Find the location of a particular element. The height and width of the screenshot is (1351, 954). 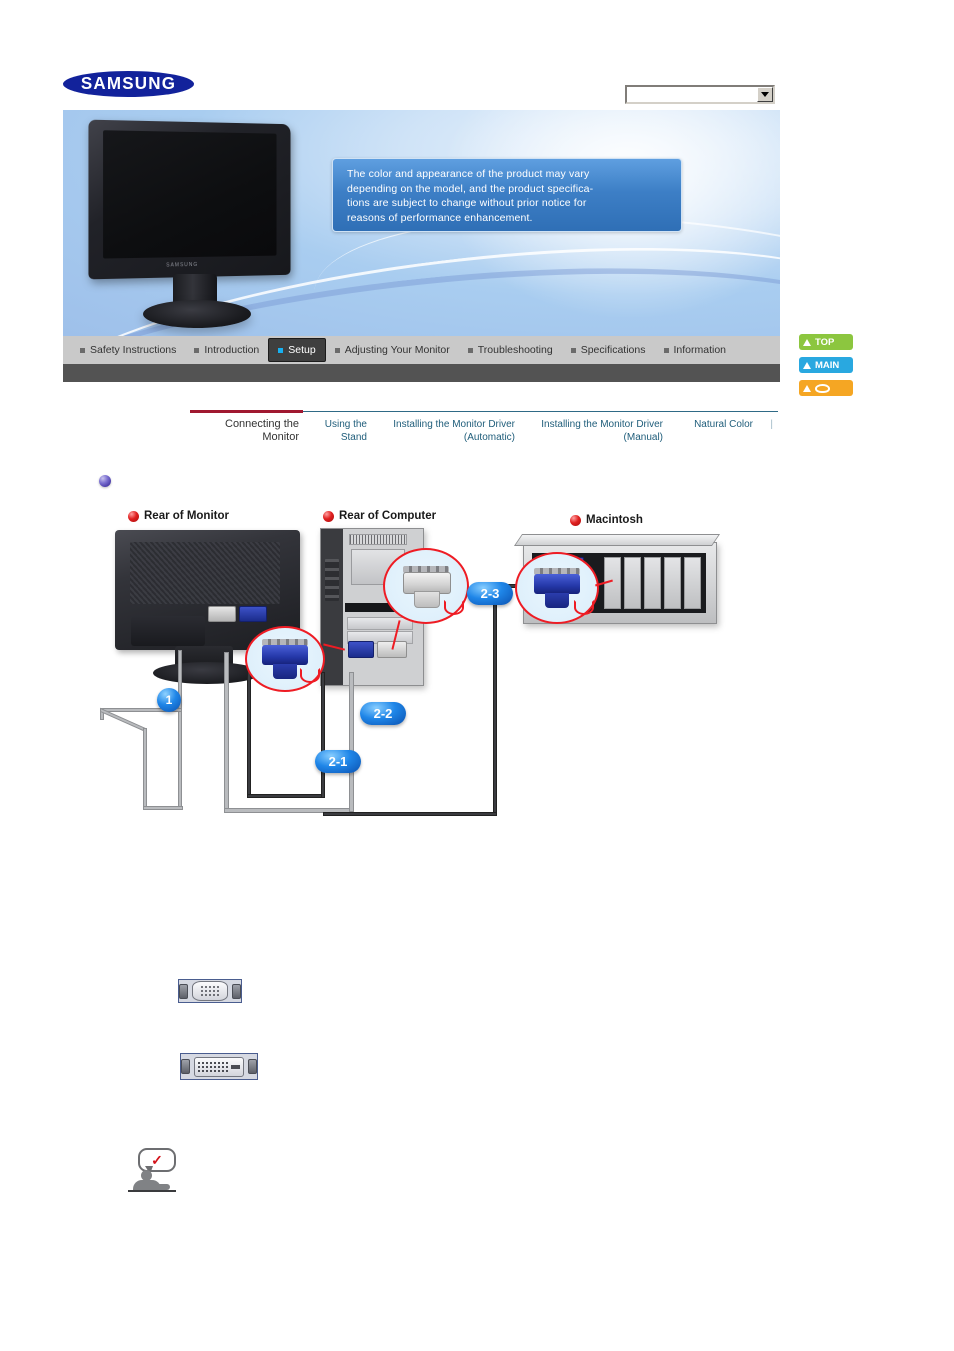

speech-bubble-icon: ✓ is located at coordinates (157, 1160).